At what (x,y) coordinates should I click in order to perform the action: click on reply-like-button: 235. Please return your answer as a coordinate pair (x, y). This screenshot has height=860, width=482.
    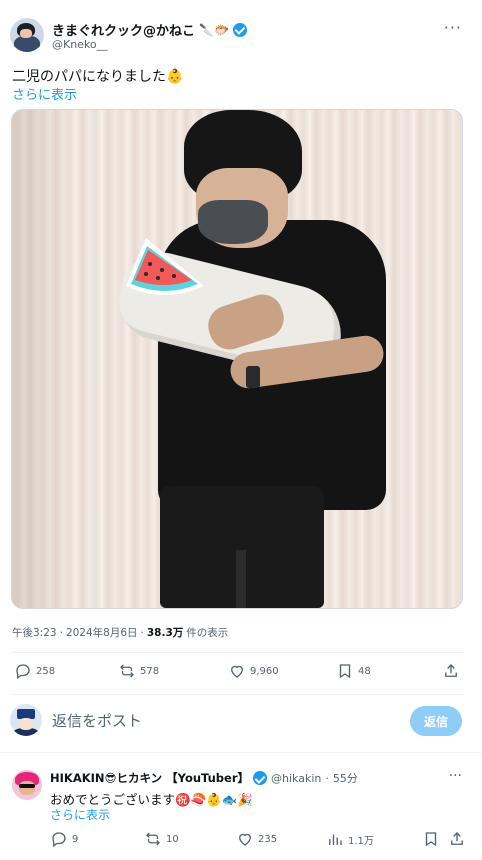
    Looking at the image, I should click on (256, 839).